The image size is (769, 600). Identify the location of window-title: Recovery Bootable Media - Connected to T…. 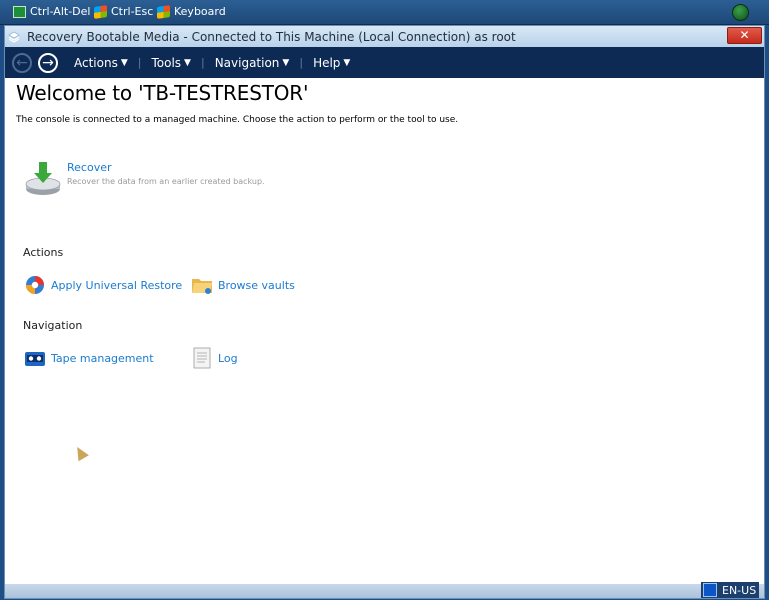
(271, 36).